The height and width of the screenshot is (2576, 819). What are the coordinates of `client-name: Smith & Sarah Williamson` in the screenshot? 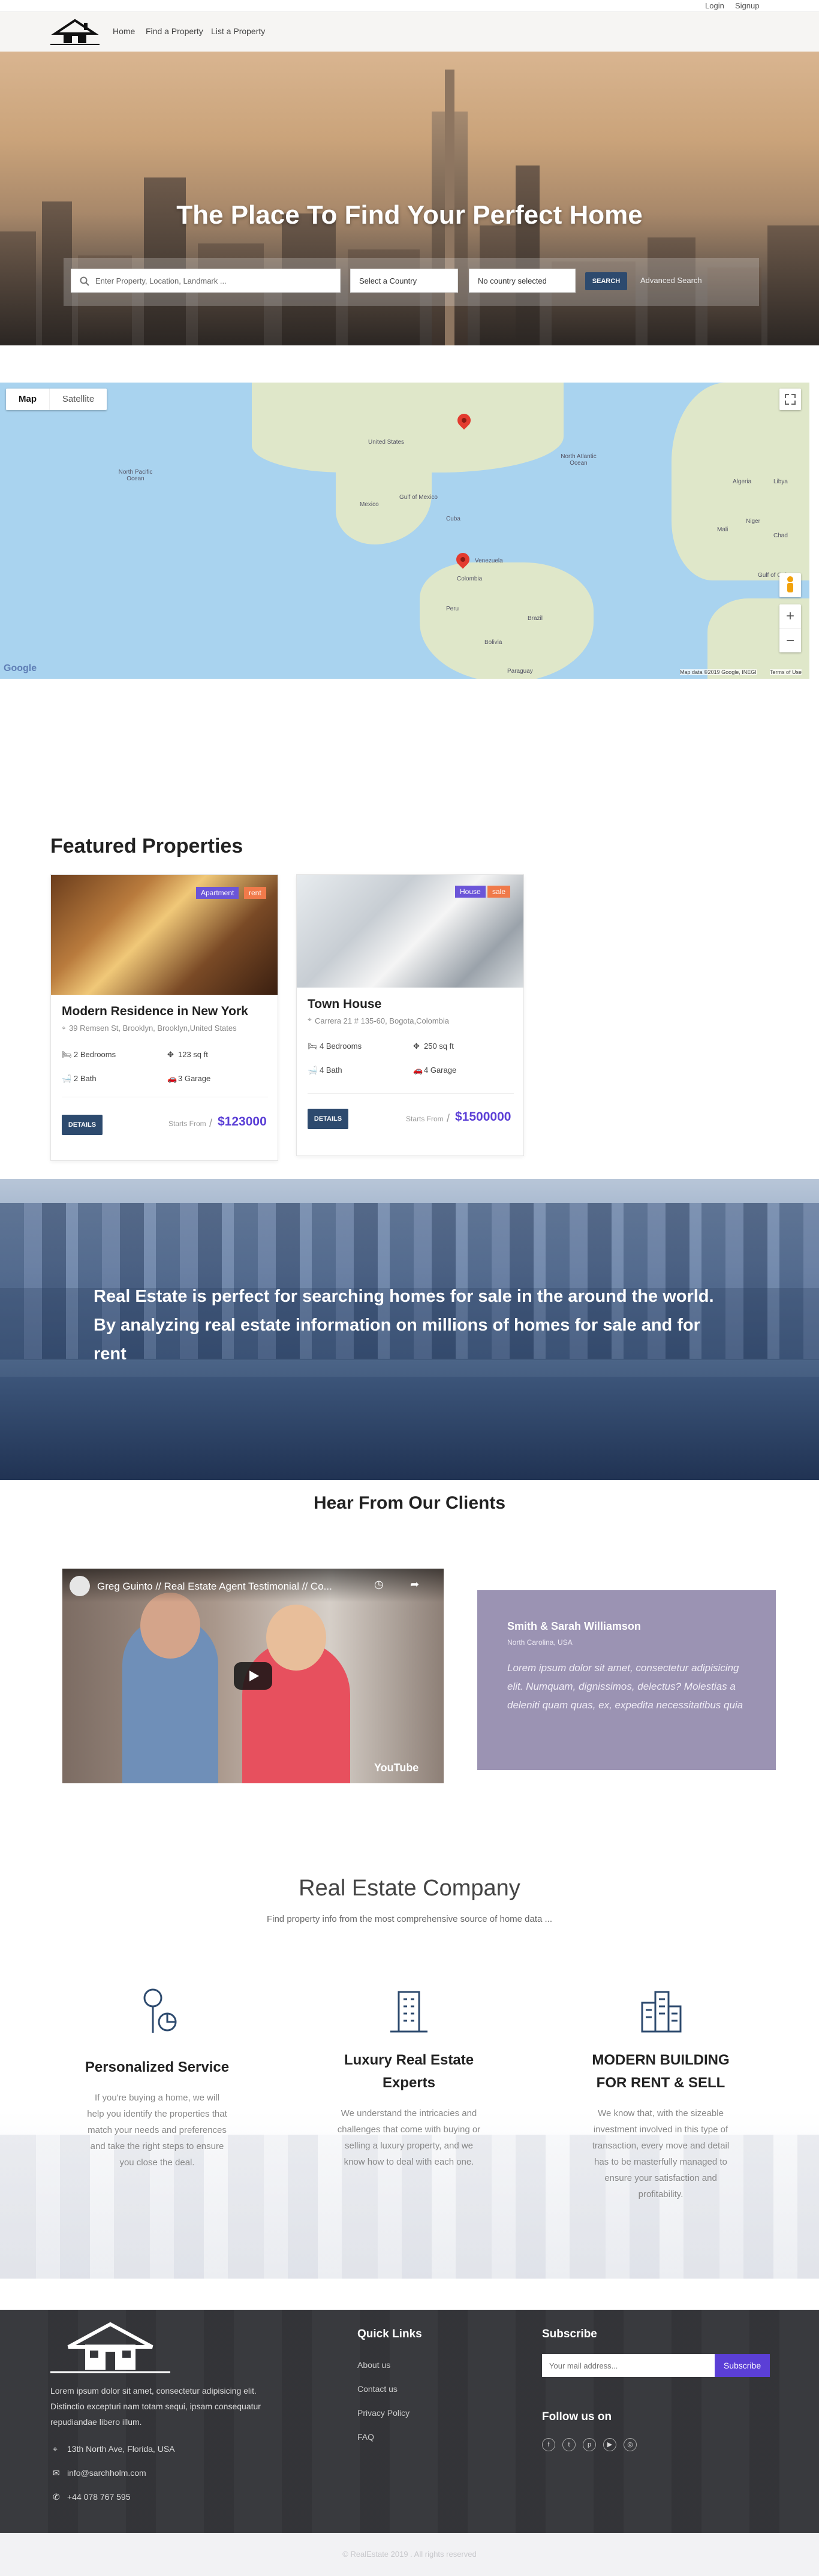 It's located at (574, 1626).